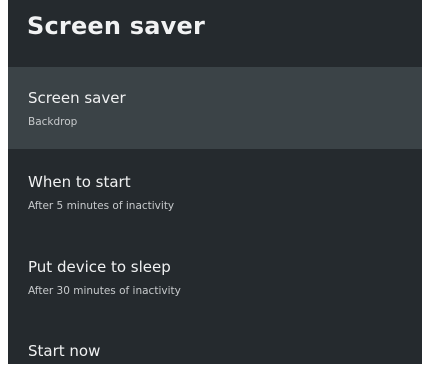  Describe the element at coordinates (77, 98) in the screenshot. I see `setting-item-title: Screen saver` at that location.